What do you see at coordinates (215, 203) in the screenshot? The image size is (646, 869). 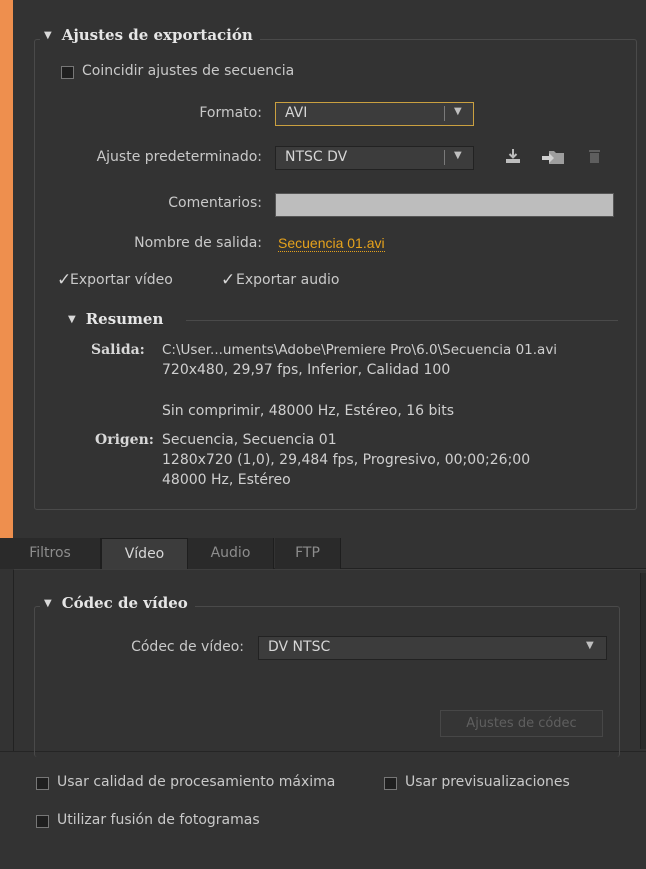 I see `comments-label: Comentarios:` at bounding box center [215, 203].